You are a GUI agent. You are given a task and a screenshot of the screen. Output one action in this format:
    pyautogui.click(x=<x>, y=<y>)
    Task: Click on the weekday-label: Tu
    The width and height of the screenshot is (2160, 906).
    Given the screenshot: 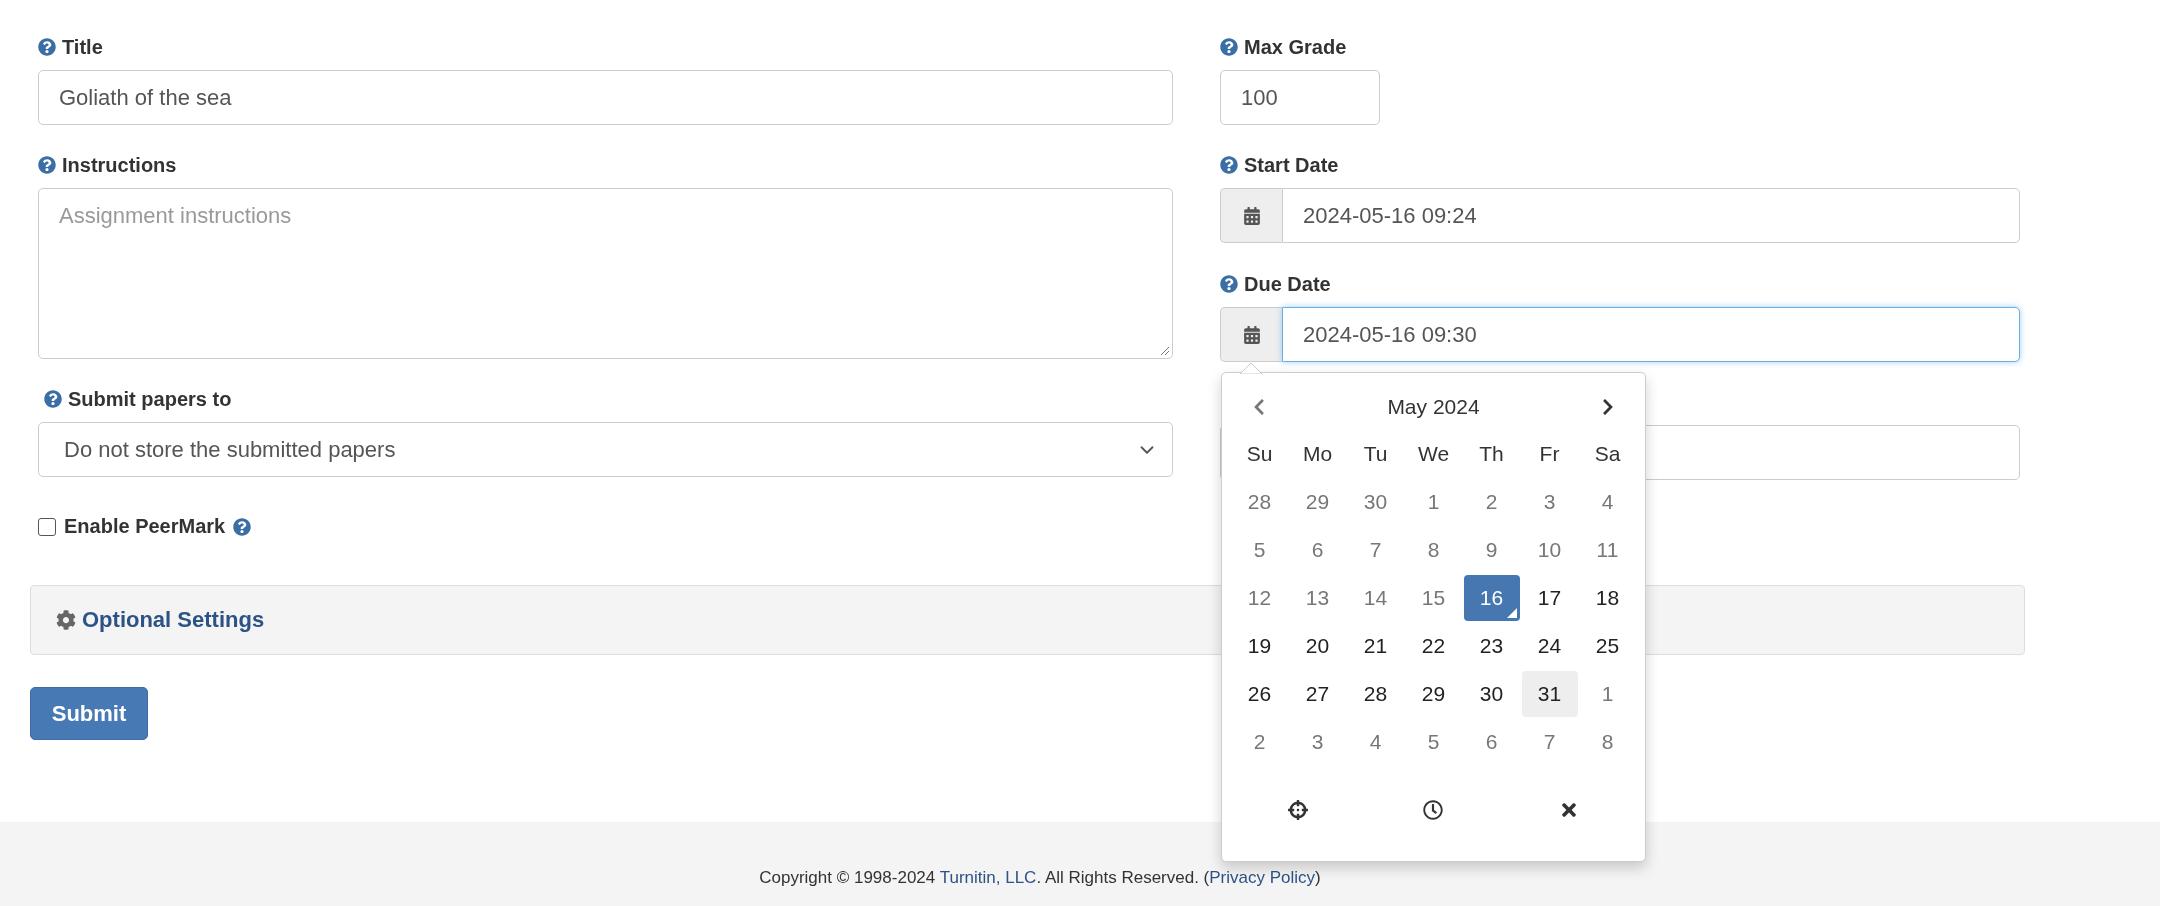 What is the action you would take?
    pyautogui.click(x=1375, y=454)
    